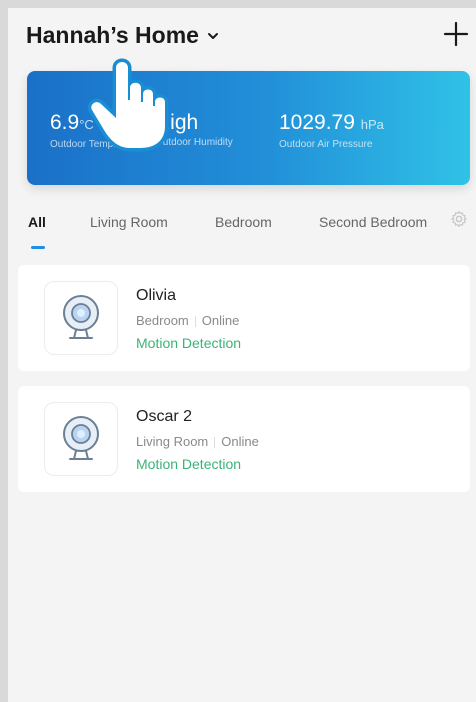 The image size is (476, 702). I want to click on device-card: Olivia Bedroom Online Motion Detection, so click(244, 318).